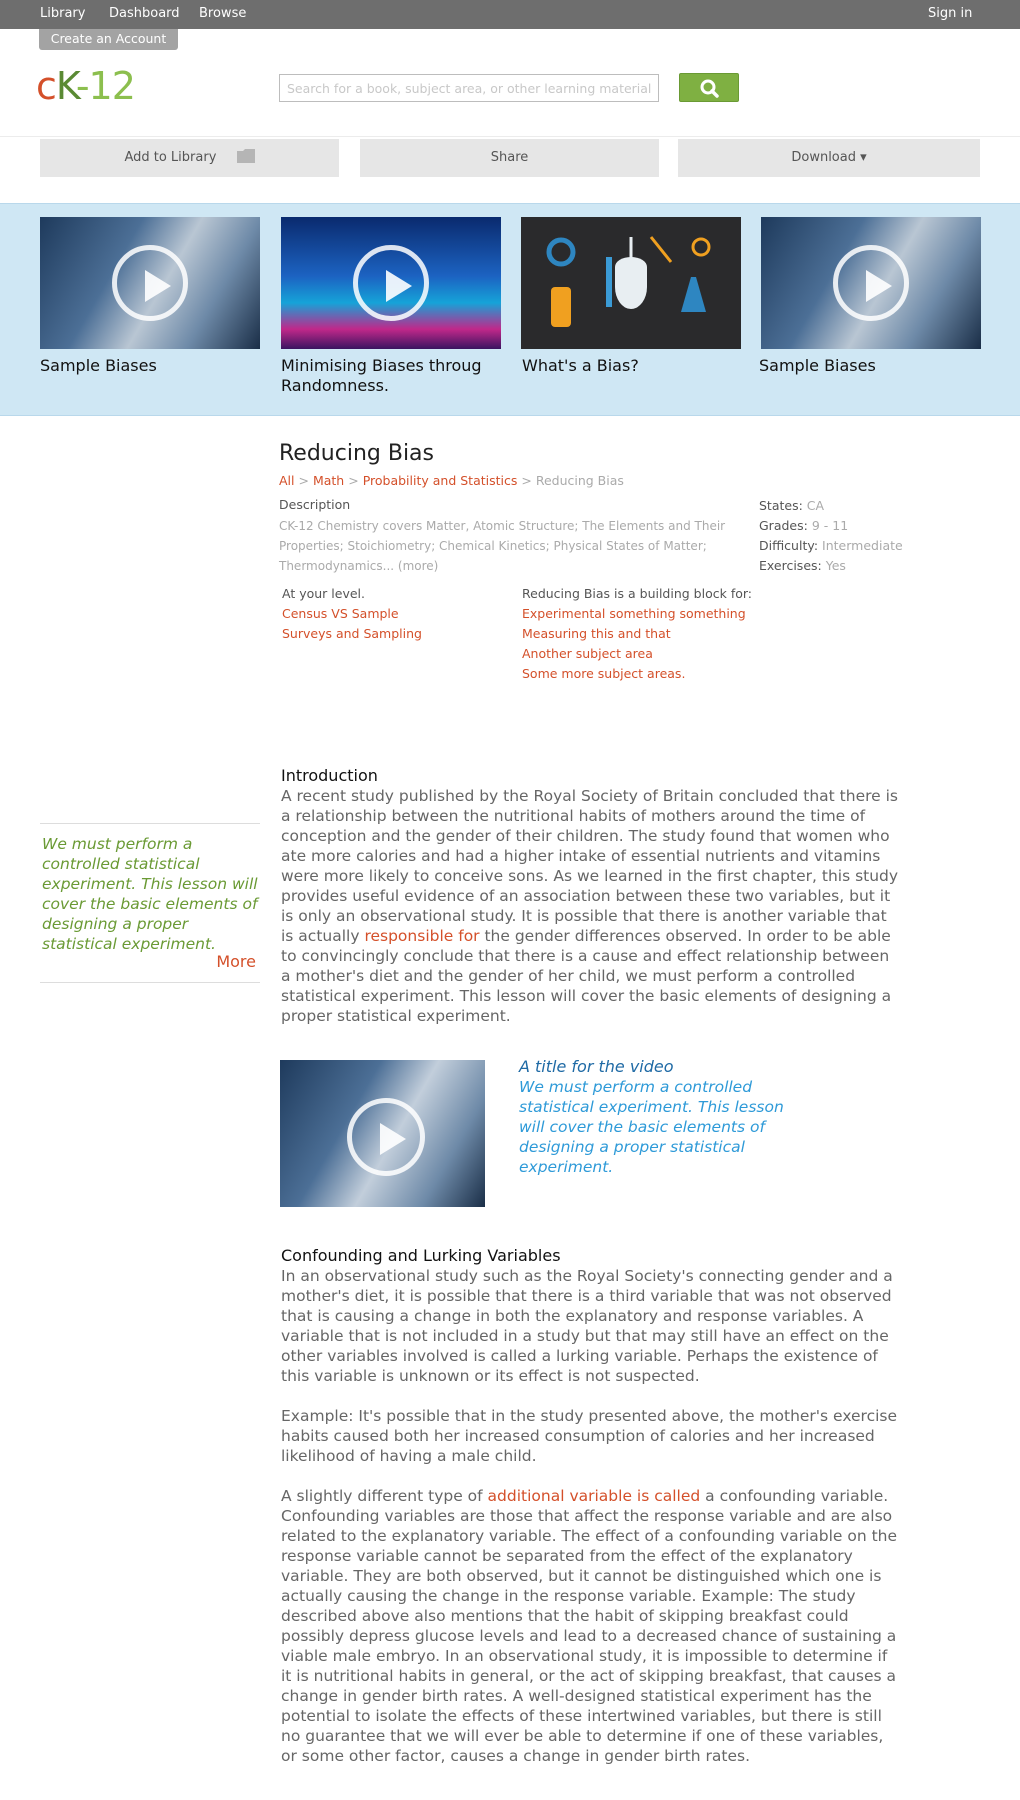  What do you see at coordinates (245, 156) in the screenshot?
I see `folder-icon` at bounding box center [245, 156].